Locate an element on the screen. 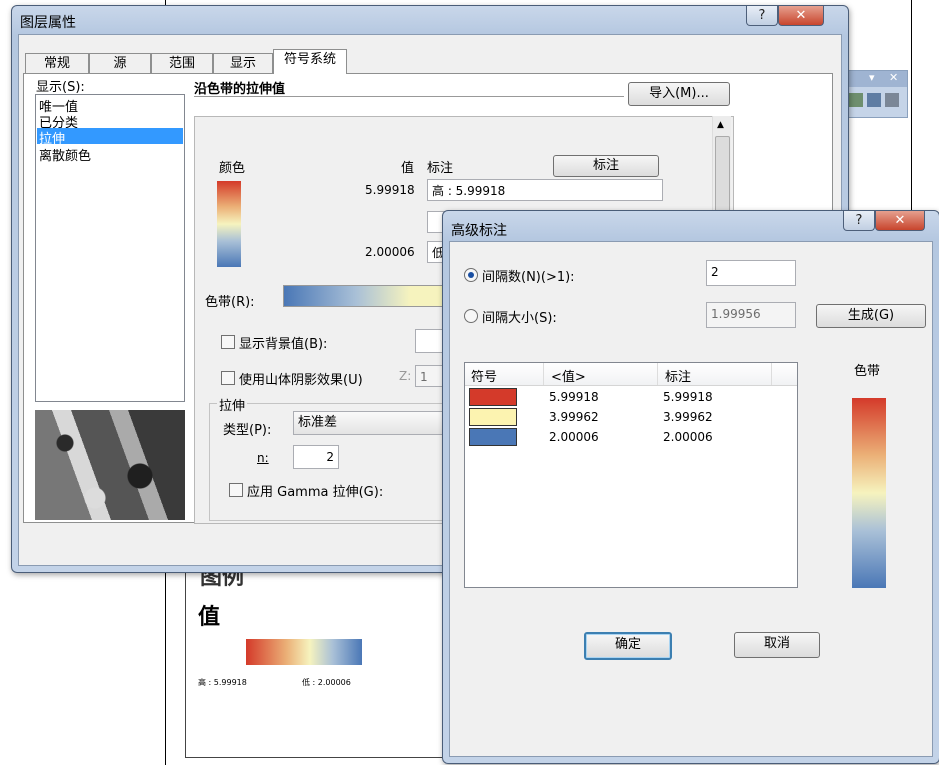 The width and height of the screenshot is (939, 765). tab-source: 源 is located at coordinates (120, 63).